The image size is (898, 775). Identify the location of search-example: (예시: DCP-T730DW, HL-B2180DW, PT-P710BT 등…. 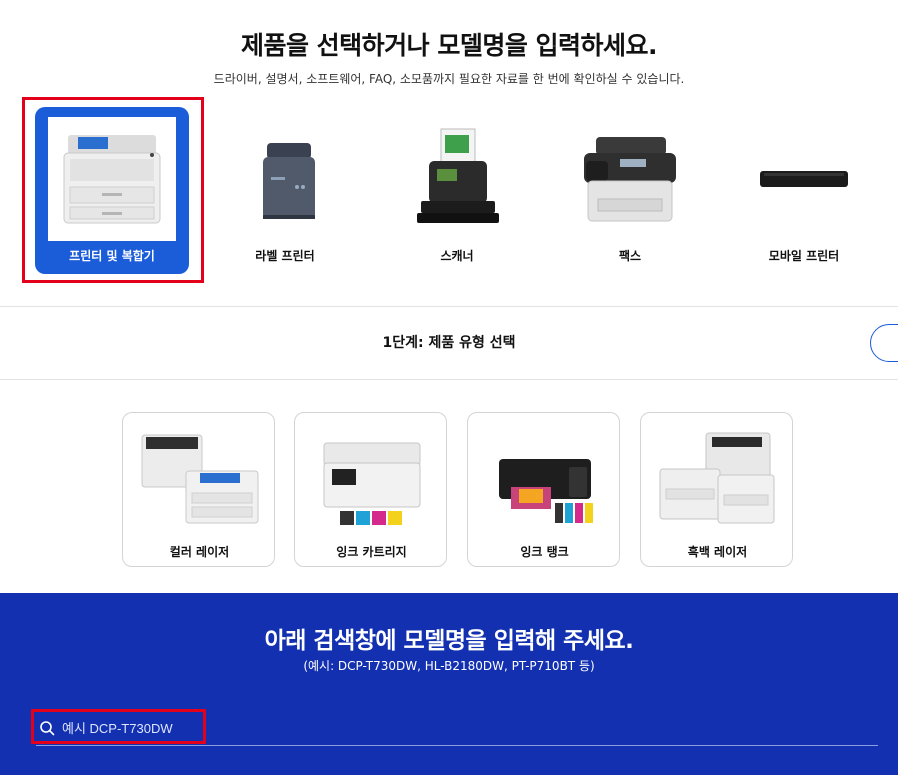
(449, 666).